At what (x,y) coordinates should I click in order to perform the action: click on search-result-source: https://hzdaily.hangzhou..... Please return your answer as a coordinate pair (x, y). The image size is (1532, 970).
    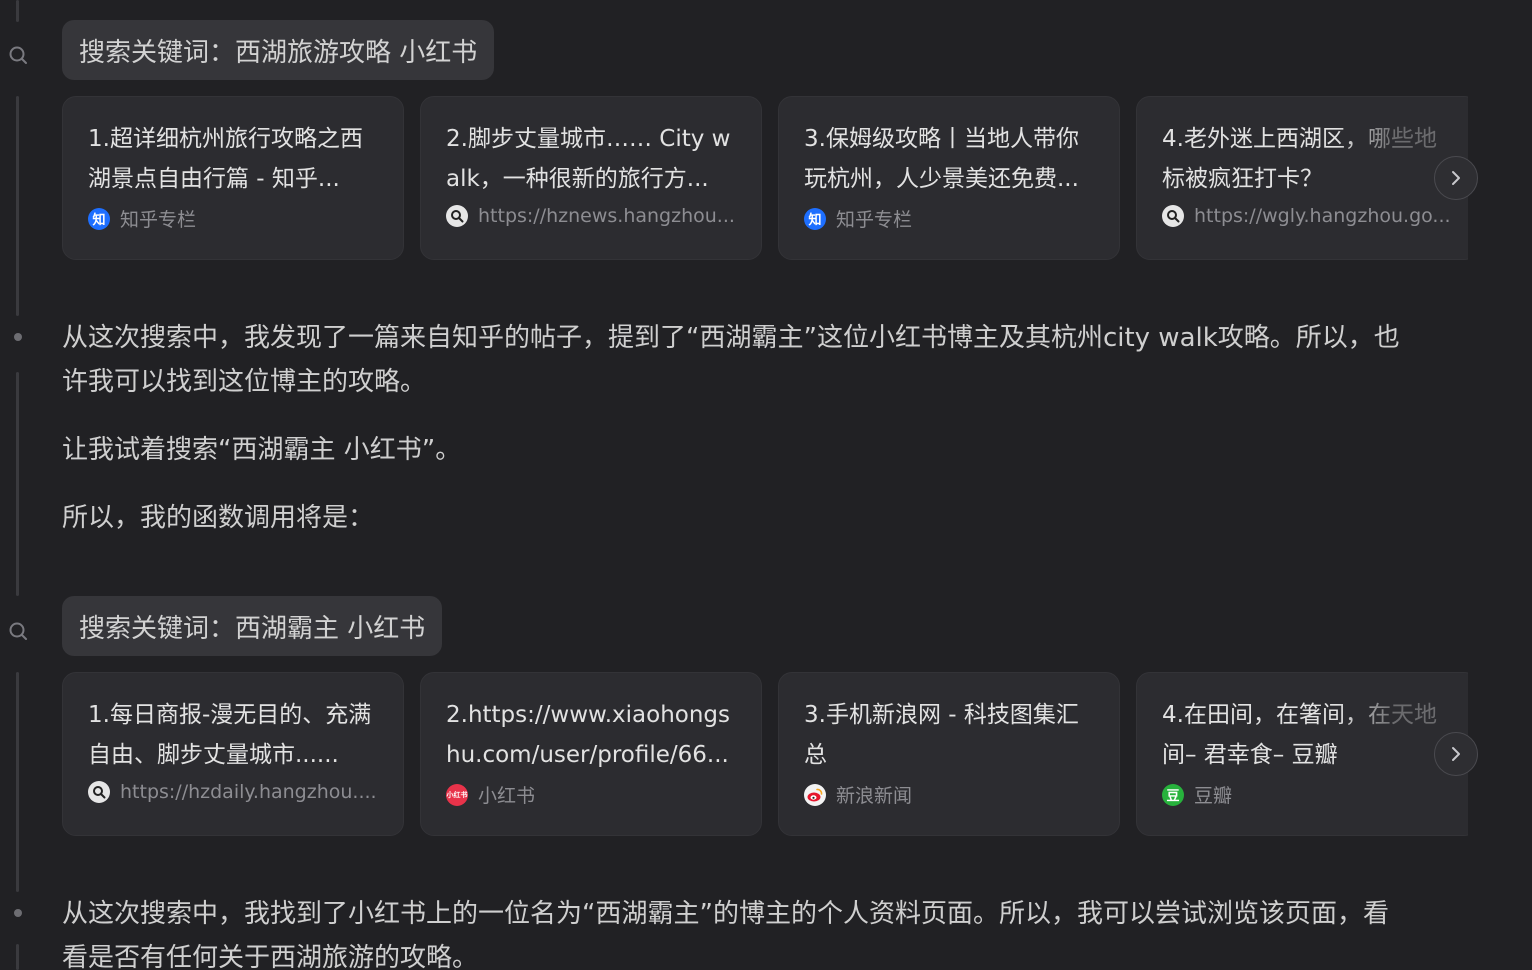
    Looking at the image, I should click on (233, 792).